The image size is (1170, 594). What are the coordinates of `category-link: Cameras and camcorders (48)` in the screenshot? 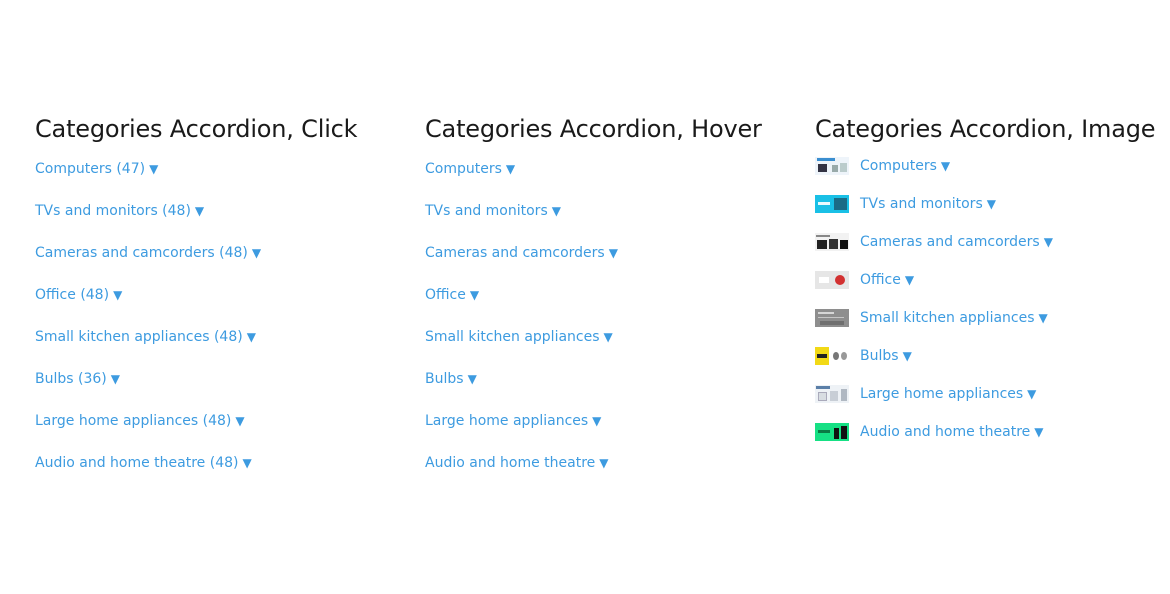 It's located at (141, 253).